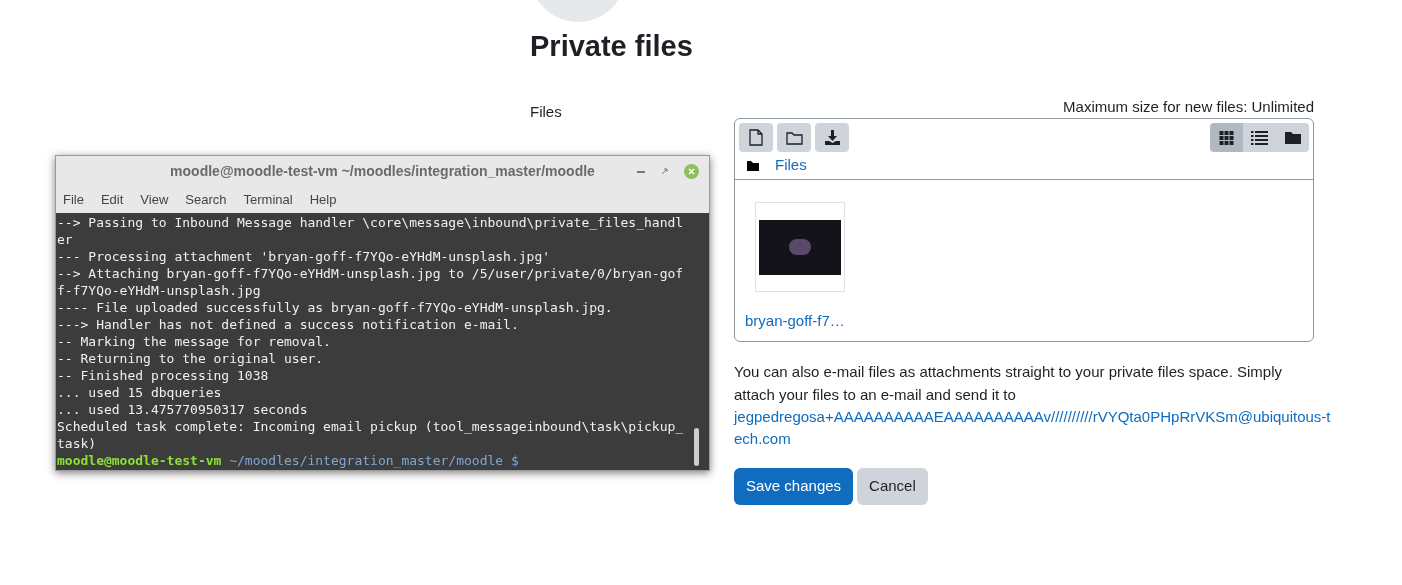  Describe the element at coordinates (791, 165) in the screenshot. I see `breadcrumb-link: Files` at that location.